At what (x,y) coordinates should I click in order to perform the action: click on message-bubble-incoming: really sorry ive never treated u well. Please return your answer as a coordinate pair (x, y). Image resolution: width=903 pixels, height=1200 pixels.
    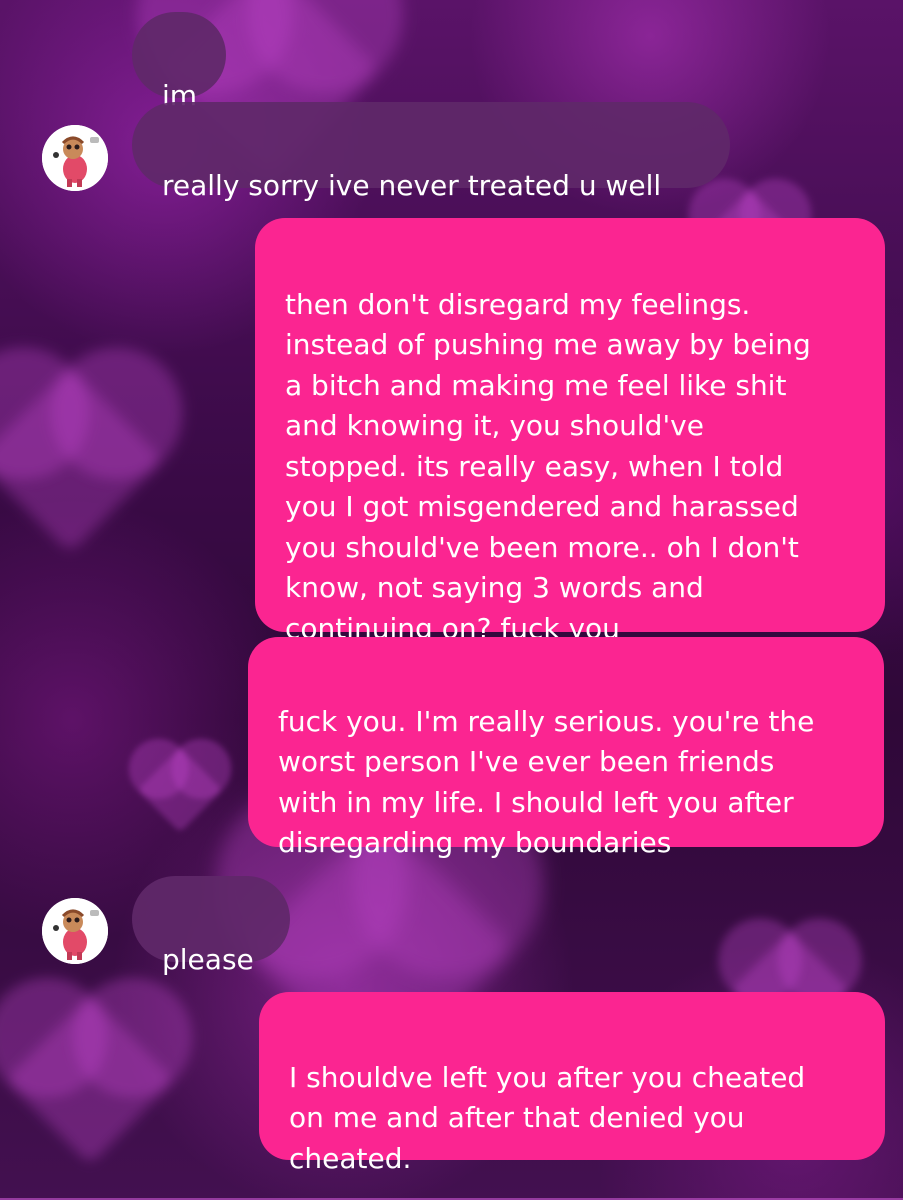
    Looking at the image, I should click on (431, 152).